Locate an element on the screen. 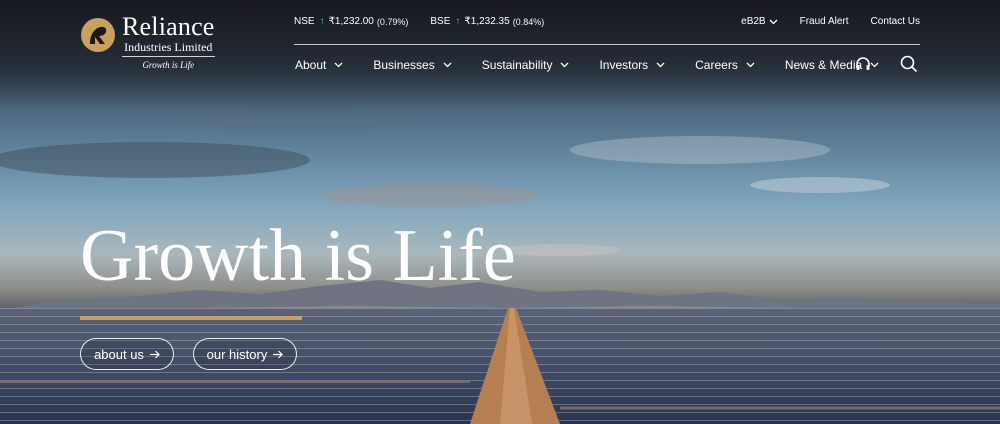  util-link-contact-us: Contact Us is located at coordinates (895, 21).